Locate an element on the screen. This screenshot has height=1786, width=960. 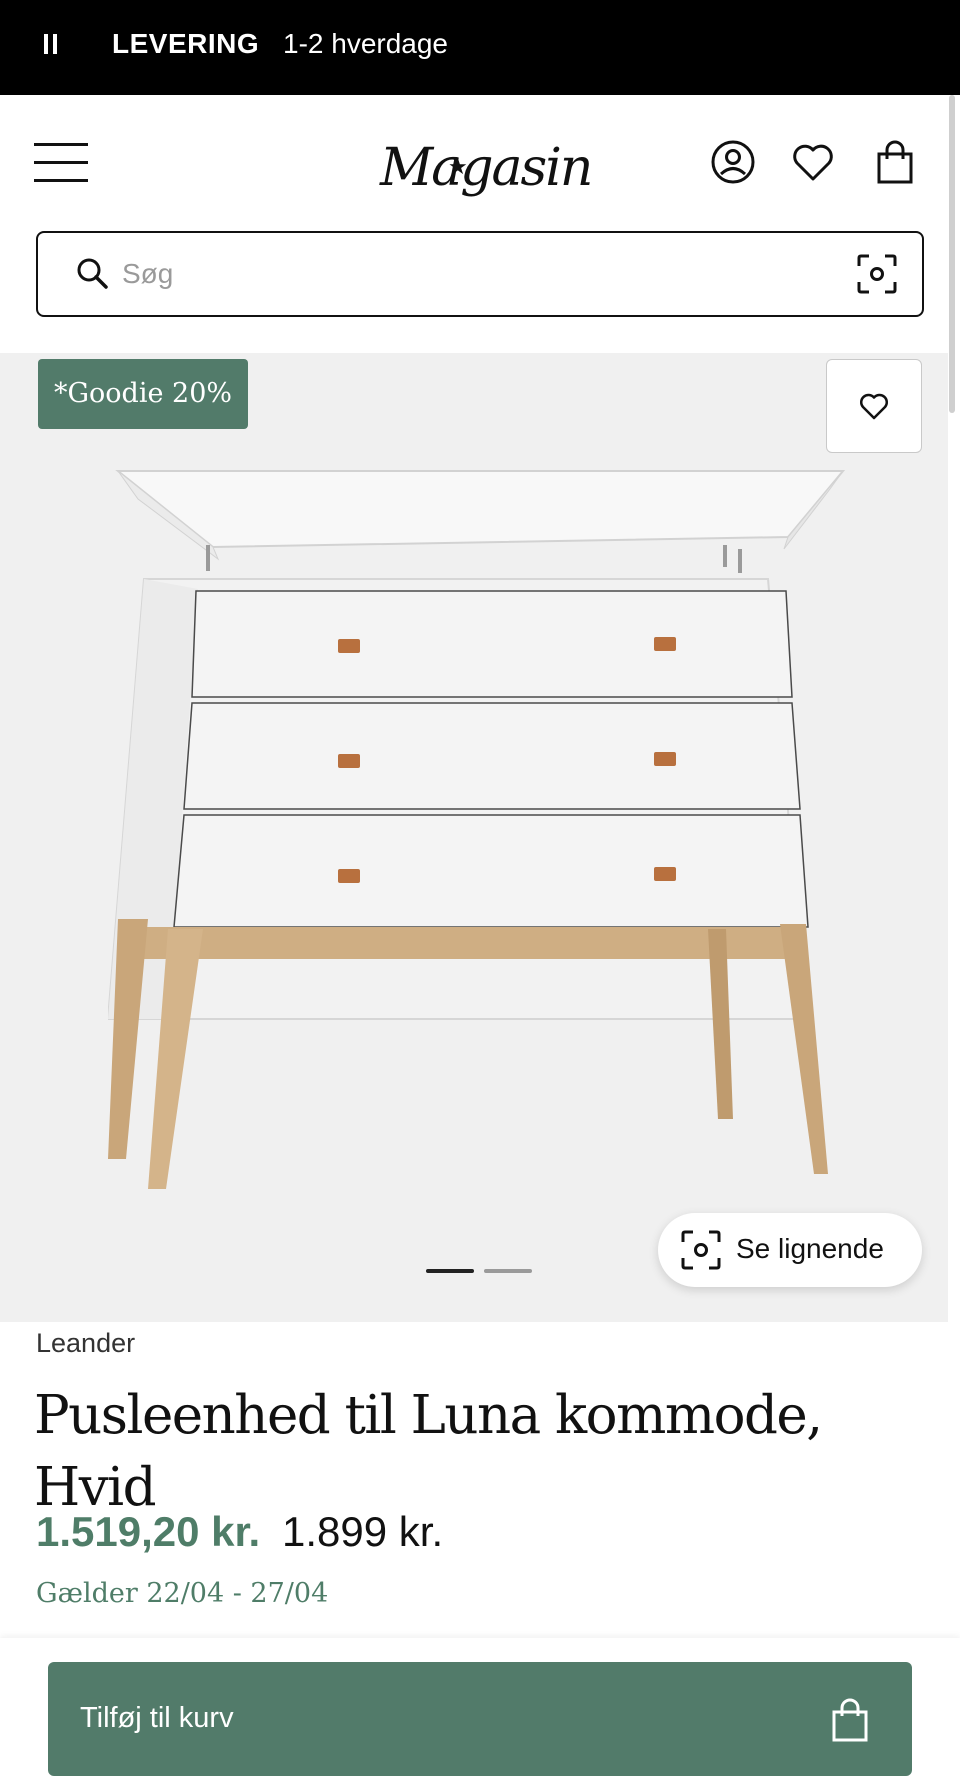
site-header: ★ Magasin is located at coordinates (480, 224).